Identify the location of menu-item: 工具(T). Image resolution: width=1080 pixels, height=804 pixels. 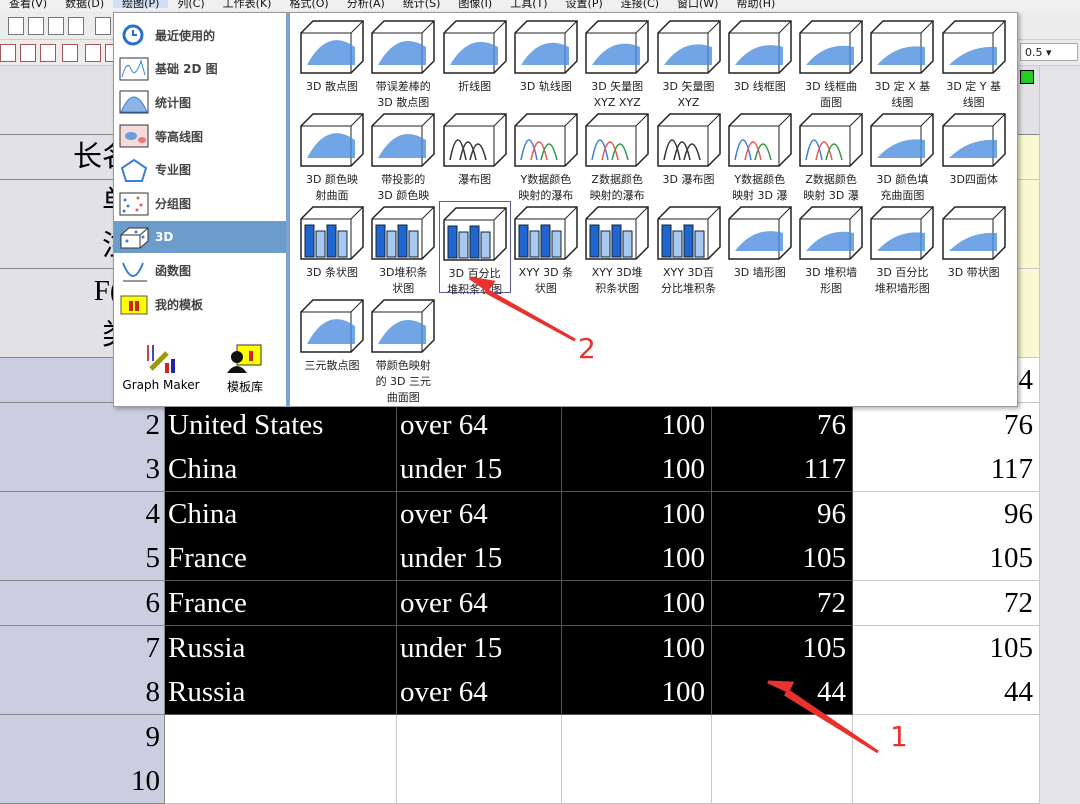
(528, 4).